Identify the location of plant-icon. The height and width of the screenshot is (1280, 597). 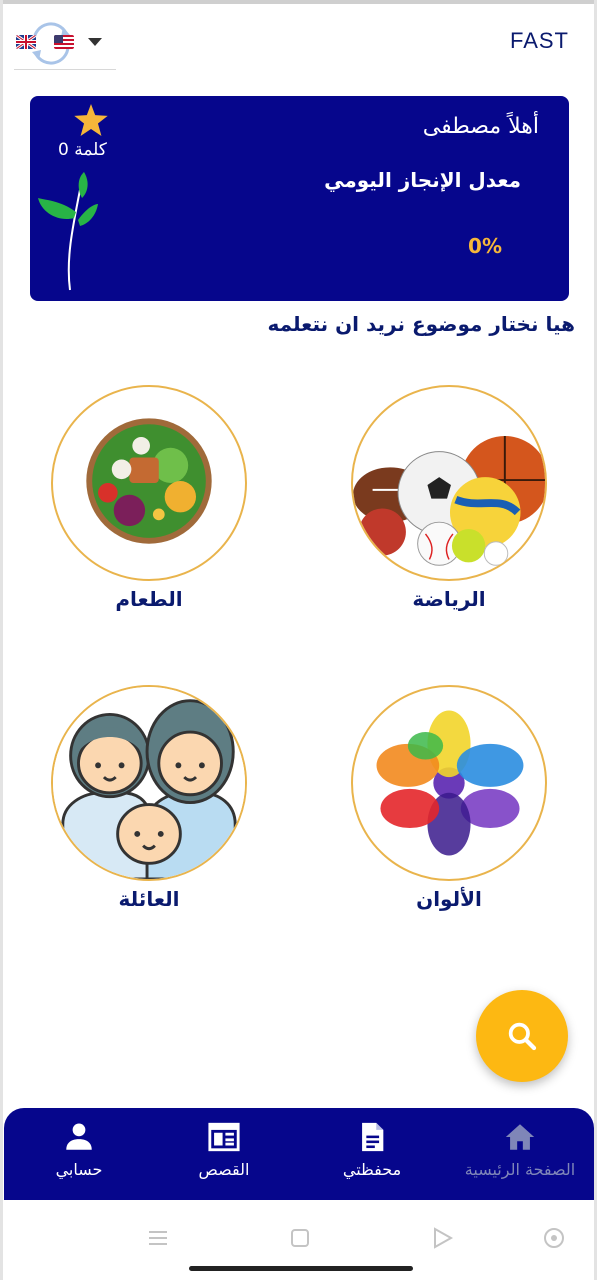
(68, 231).